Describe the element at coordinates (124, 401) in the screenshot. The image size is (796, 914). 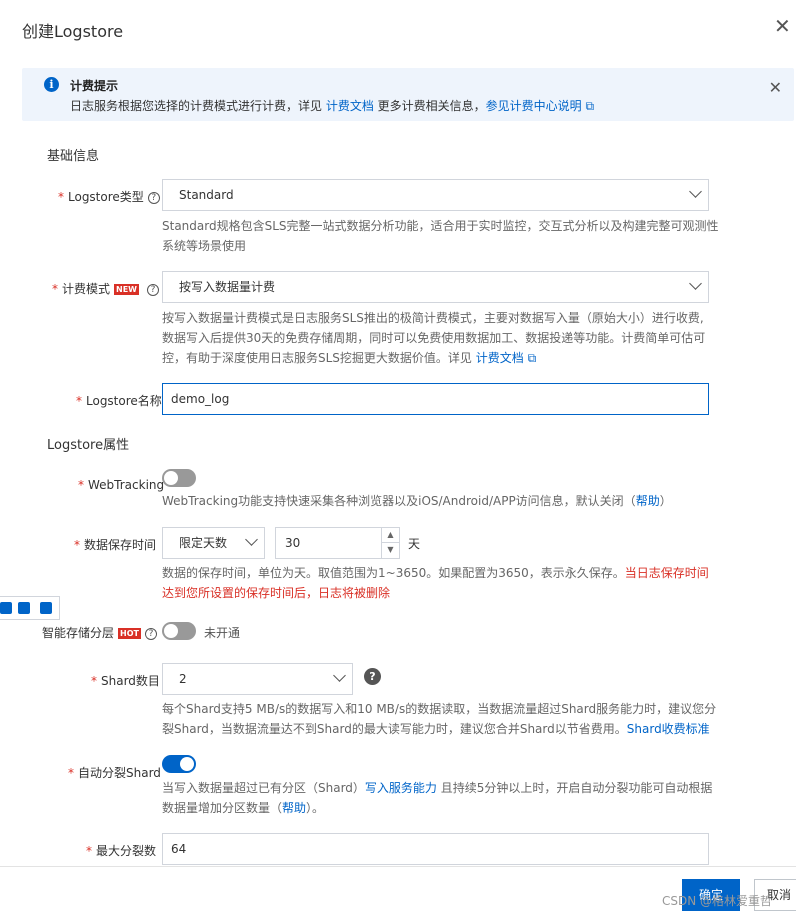
I see `logstore-name-label-text: Logstore名称` at that location.